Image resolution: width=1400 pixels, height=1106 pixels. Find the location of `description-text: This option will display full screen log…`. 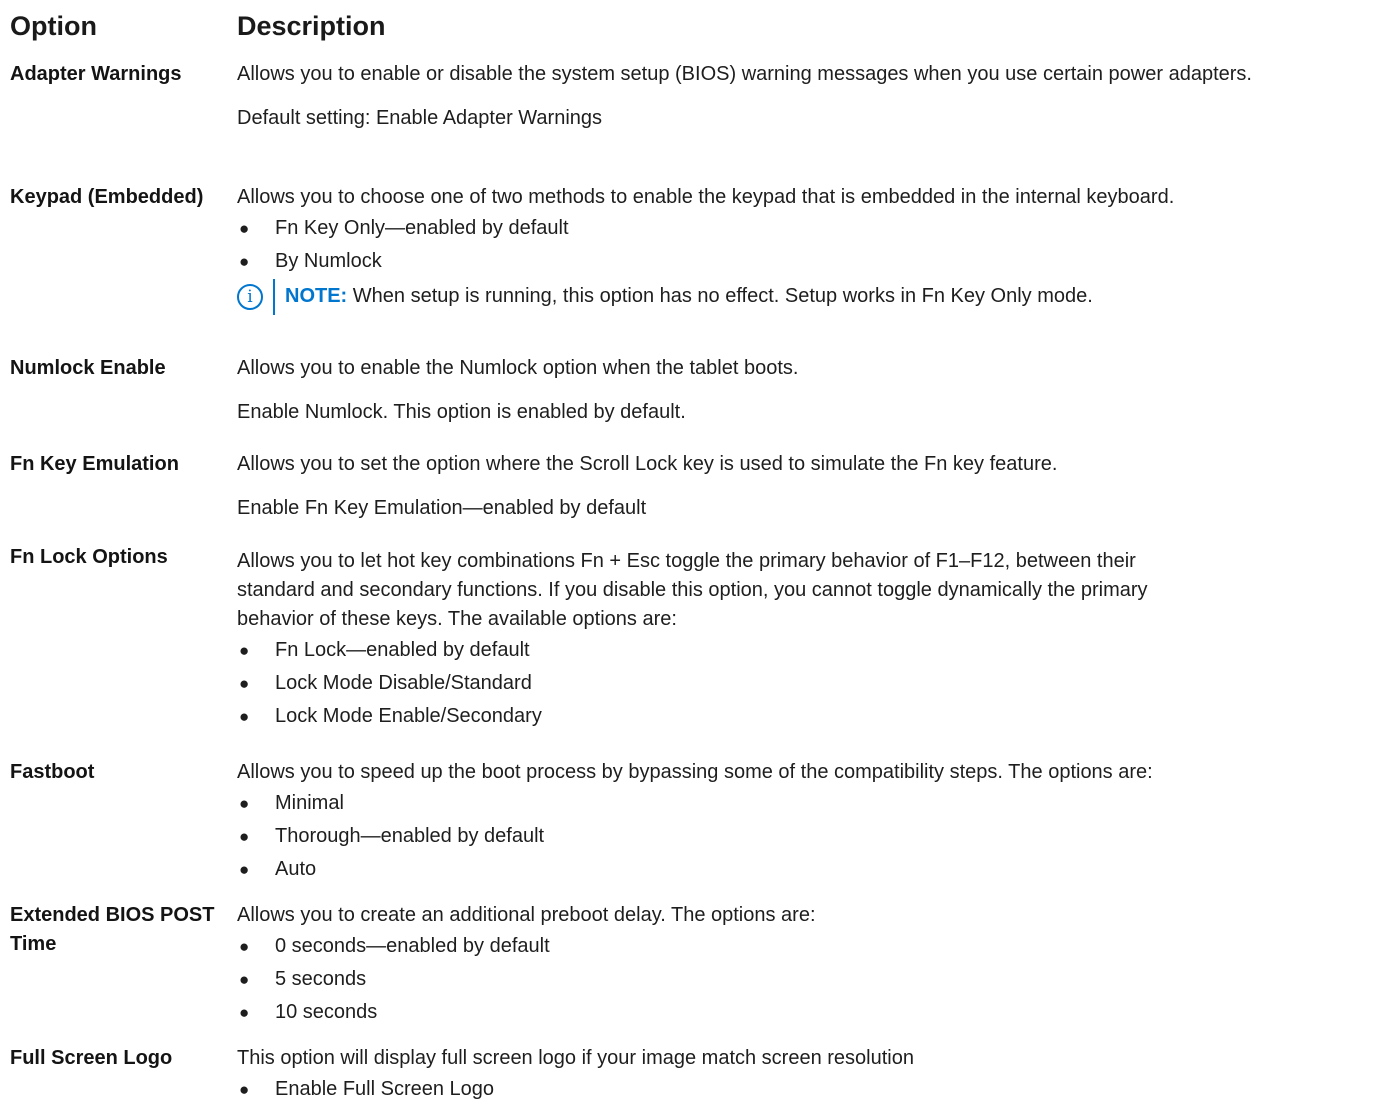

description-text: This option will display full screen log… is located at coordinates (575, 1058).